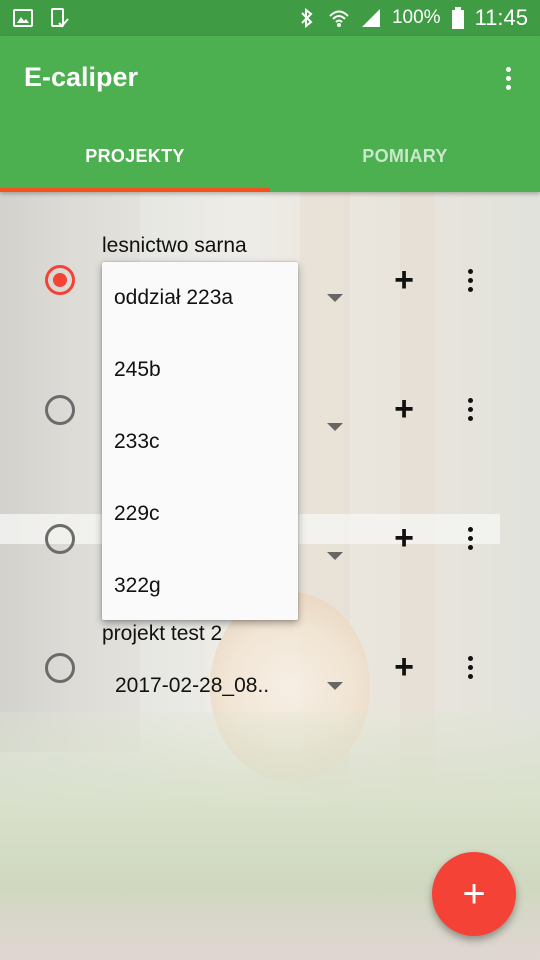 Image resolution: width=540 pixels, height=960 pixels. What do you see at coordinates (508, 78) in the screenshot?
I see `overflow-menu-icon` at bounding box center [508, 78].